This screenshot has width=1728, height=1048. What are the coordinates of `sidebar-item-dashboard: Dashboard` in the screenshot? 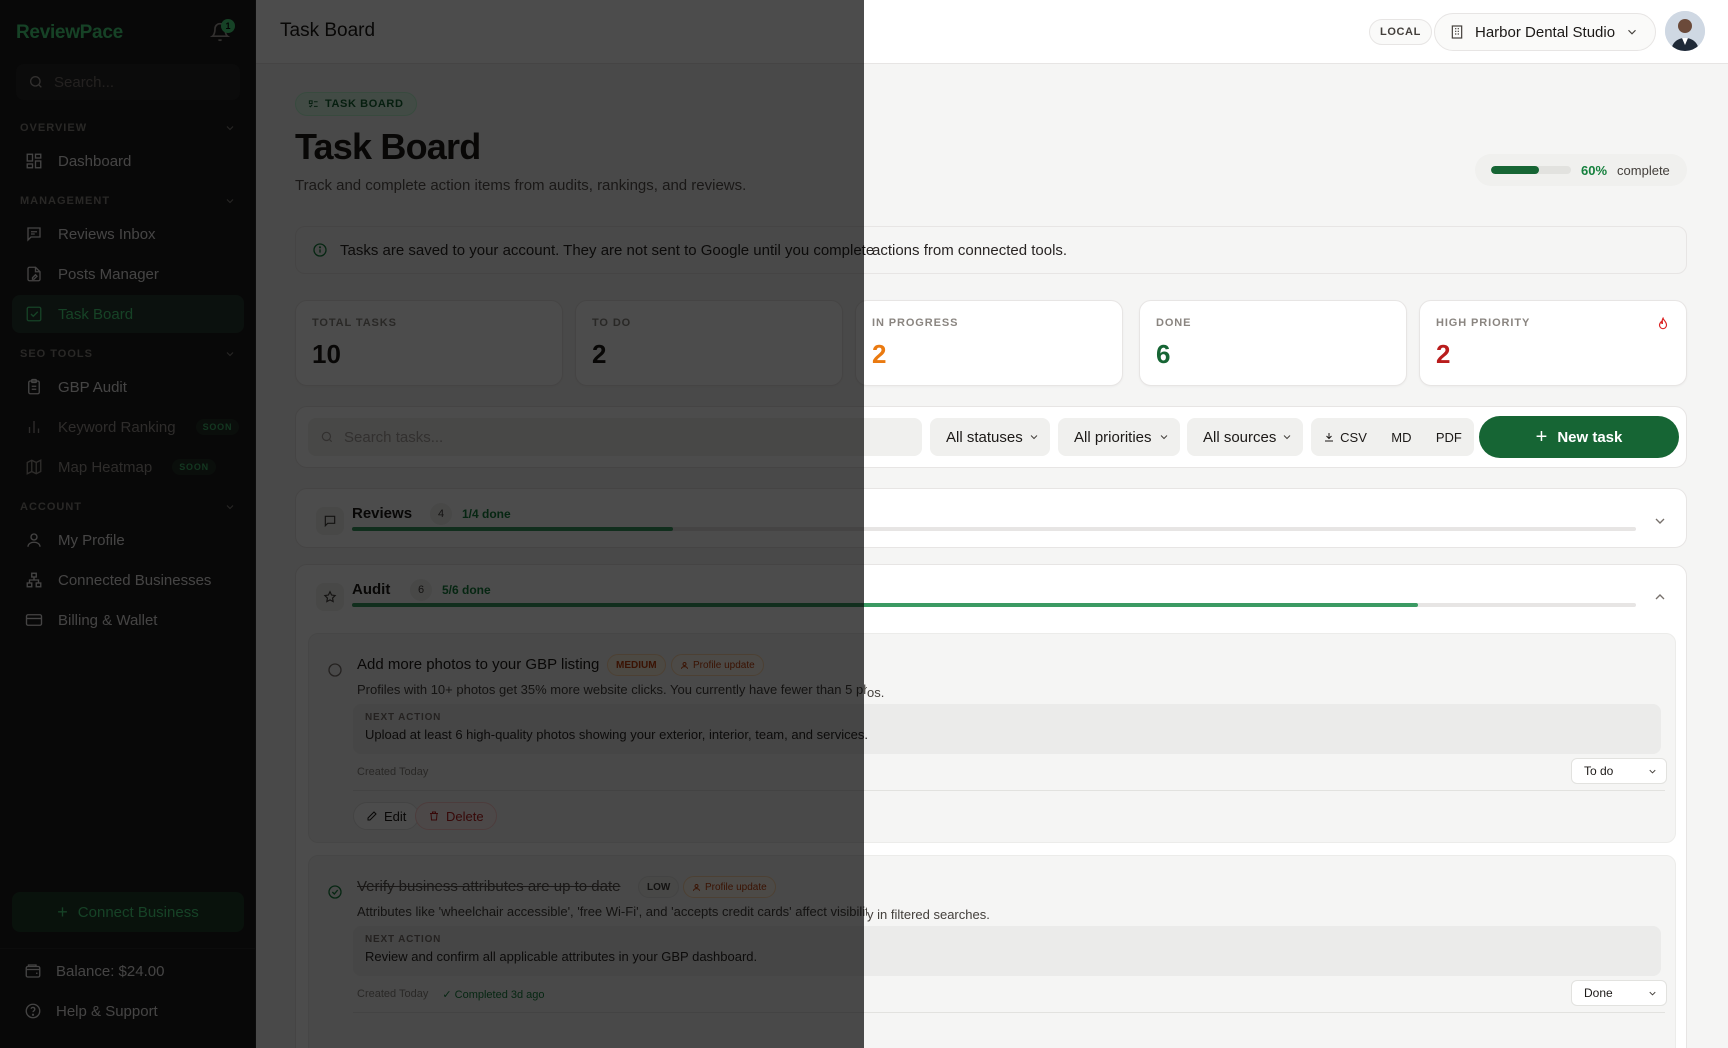 It's located at (128, 161).